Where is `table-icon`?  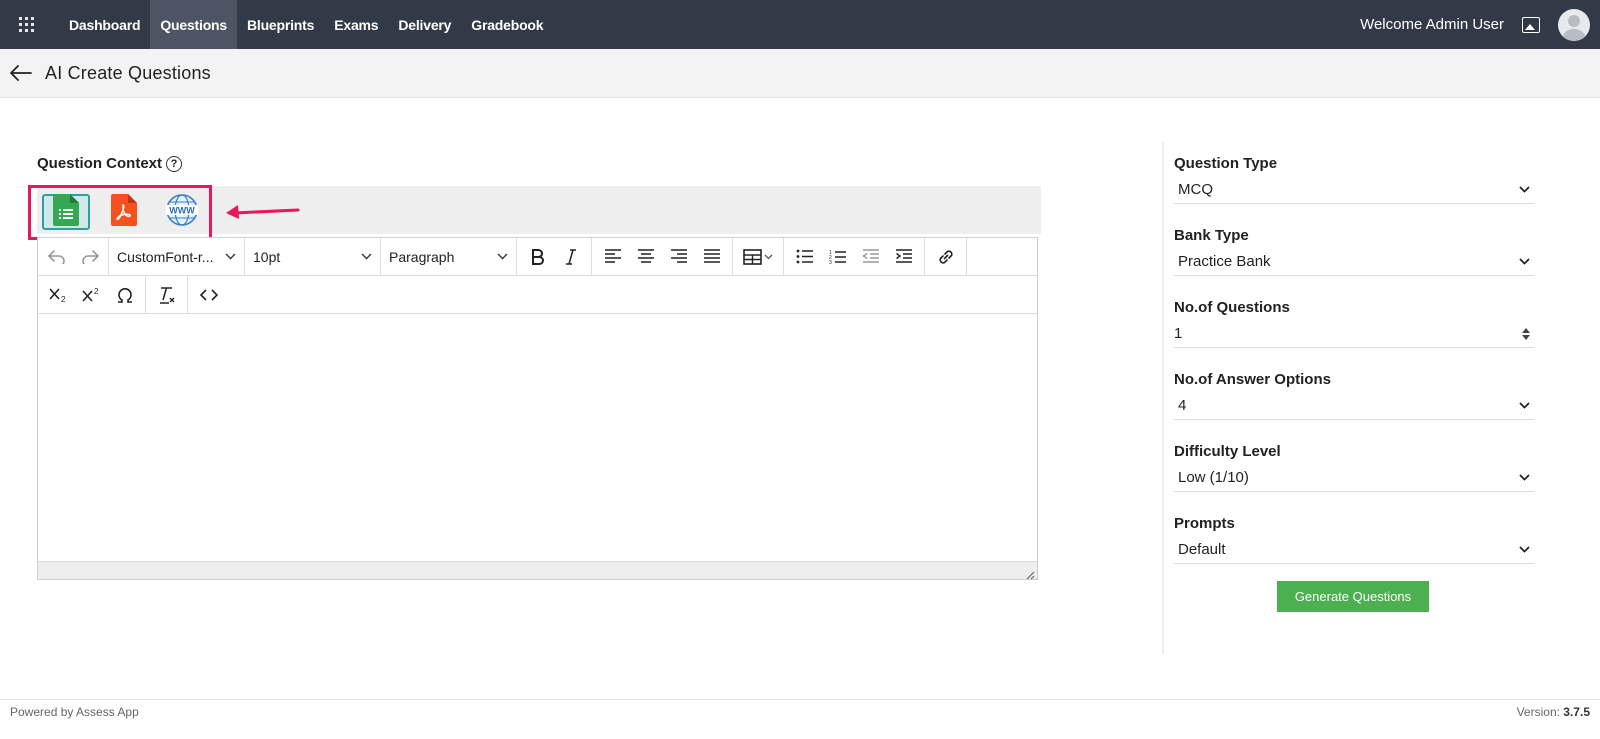 table-icon is located at coordinates (758, 257).